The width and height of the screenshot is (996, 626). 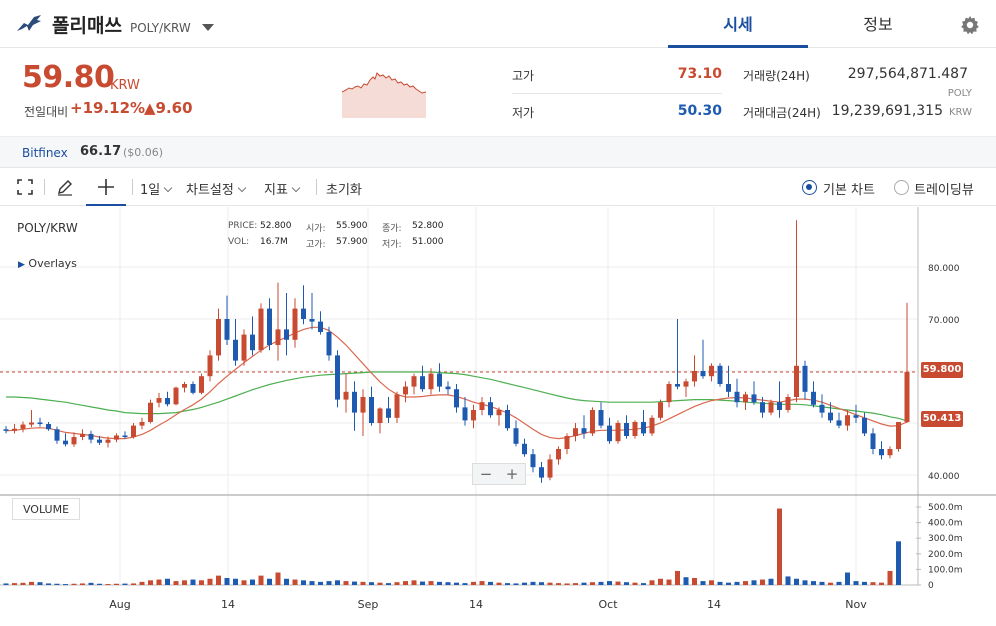 I want to click on current-price-tag: 59.800, so click(x=942, y=370).